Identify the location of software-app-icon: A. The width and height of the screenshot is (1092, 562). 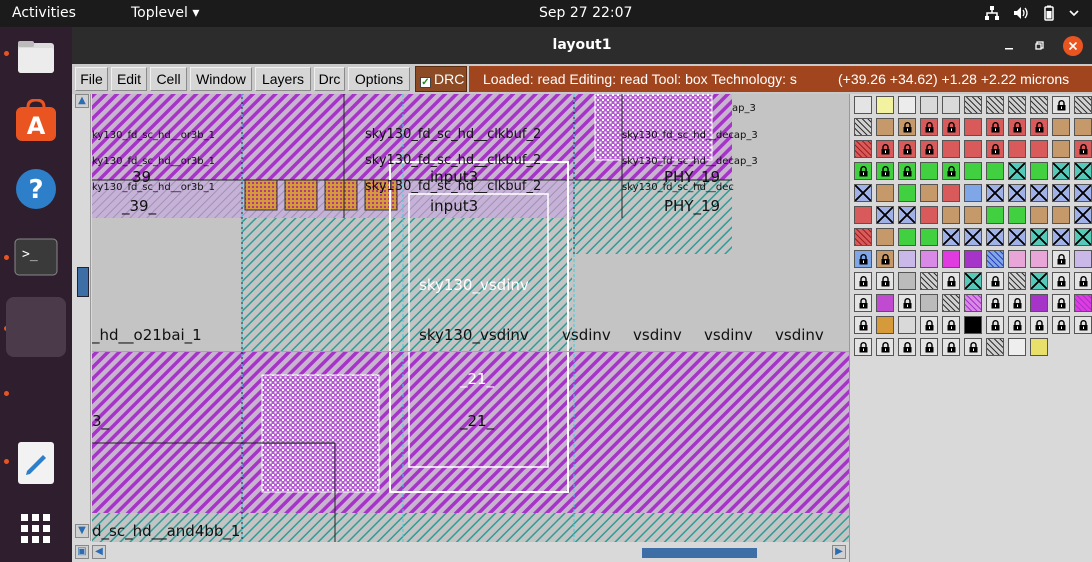
(36, 121).